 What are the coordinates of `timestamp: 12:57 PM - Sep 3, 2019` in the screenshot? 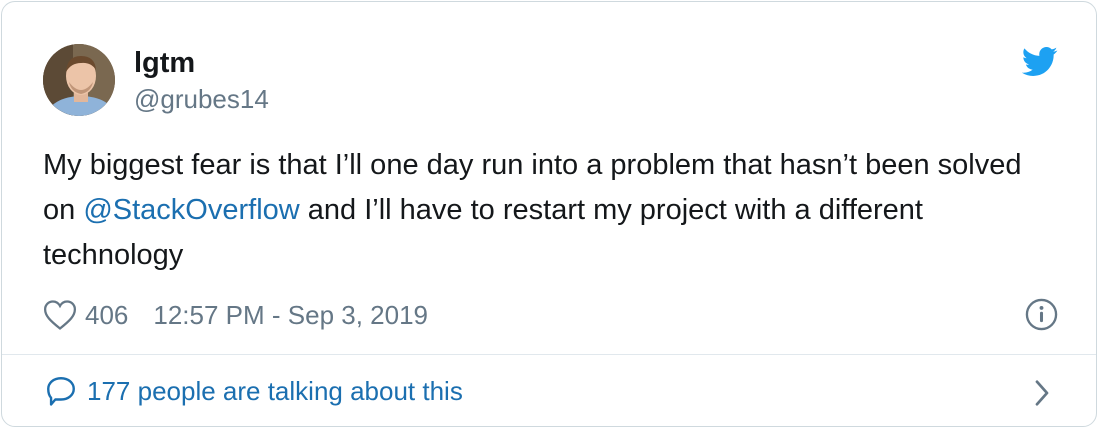 It's located at (290, 315).